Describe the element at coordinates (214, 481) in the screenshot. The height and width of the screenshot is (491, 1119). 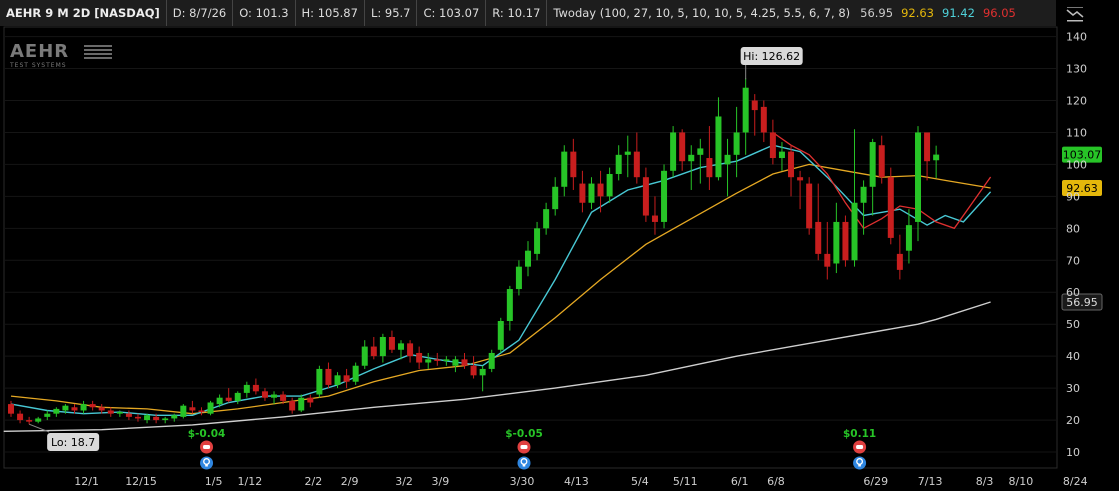
I see `x-tick-label: 1/5` at that location.